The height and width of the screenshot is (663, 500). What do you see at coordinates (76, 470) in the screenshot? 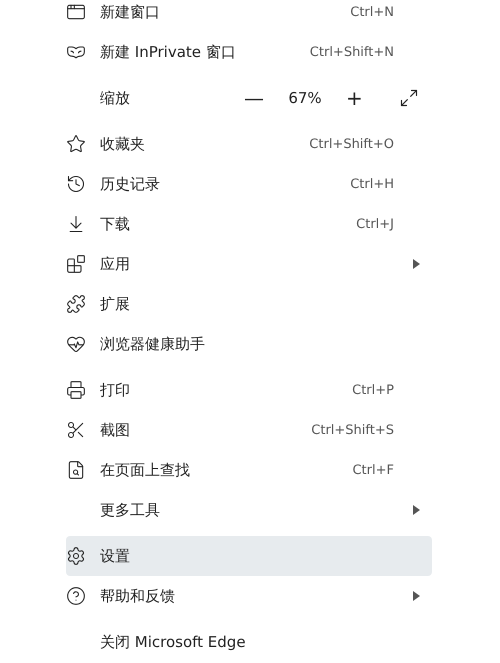
I see `file-search-icon` at bounding box center [76, 470].